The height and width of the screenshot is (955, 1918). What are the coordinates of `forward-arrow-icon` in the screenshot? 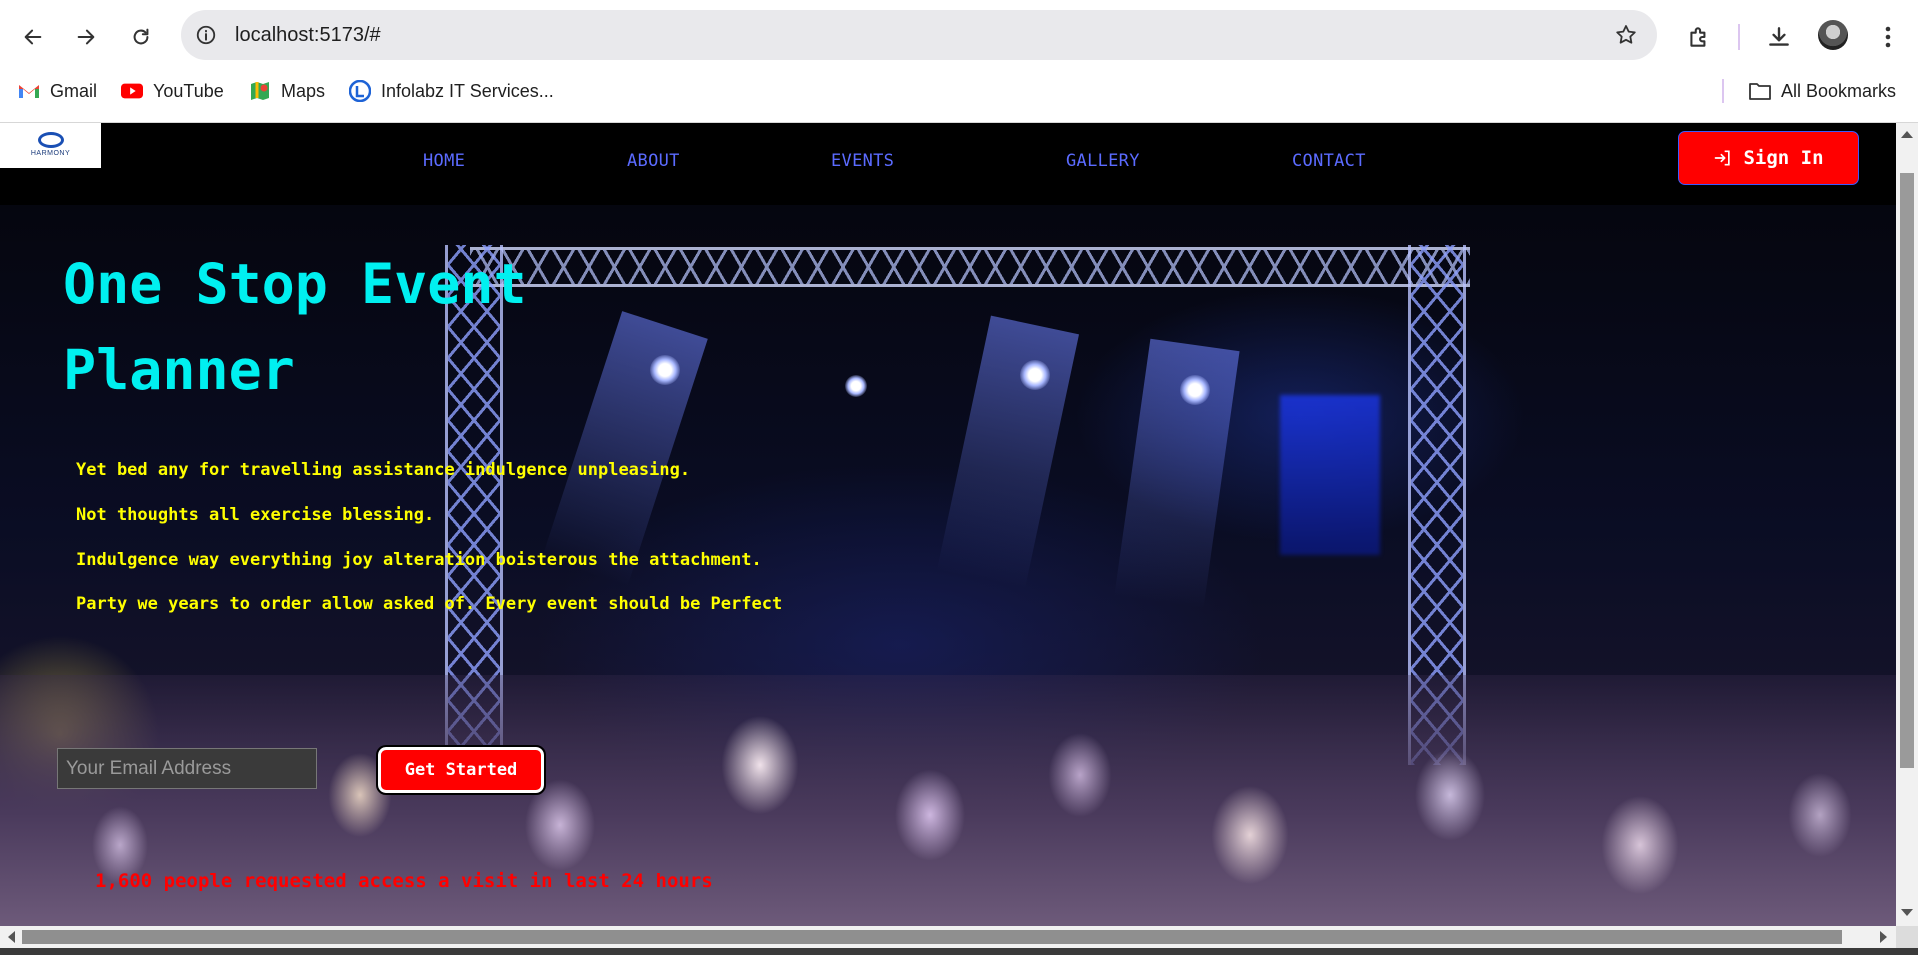 It's located at (86, 37).